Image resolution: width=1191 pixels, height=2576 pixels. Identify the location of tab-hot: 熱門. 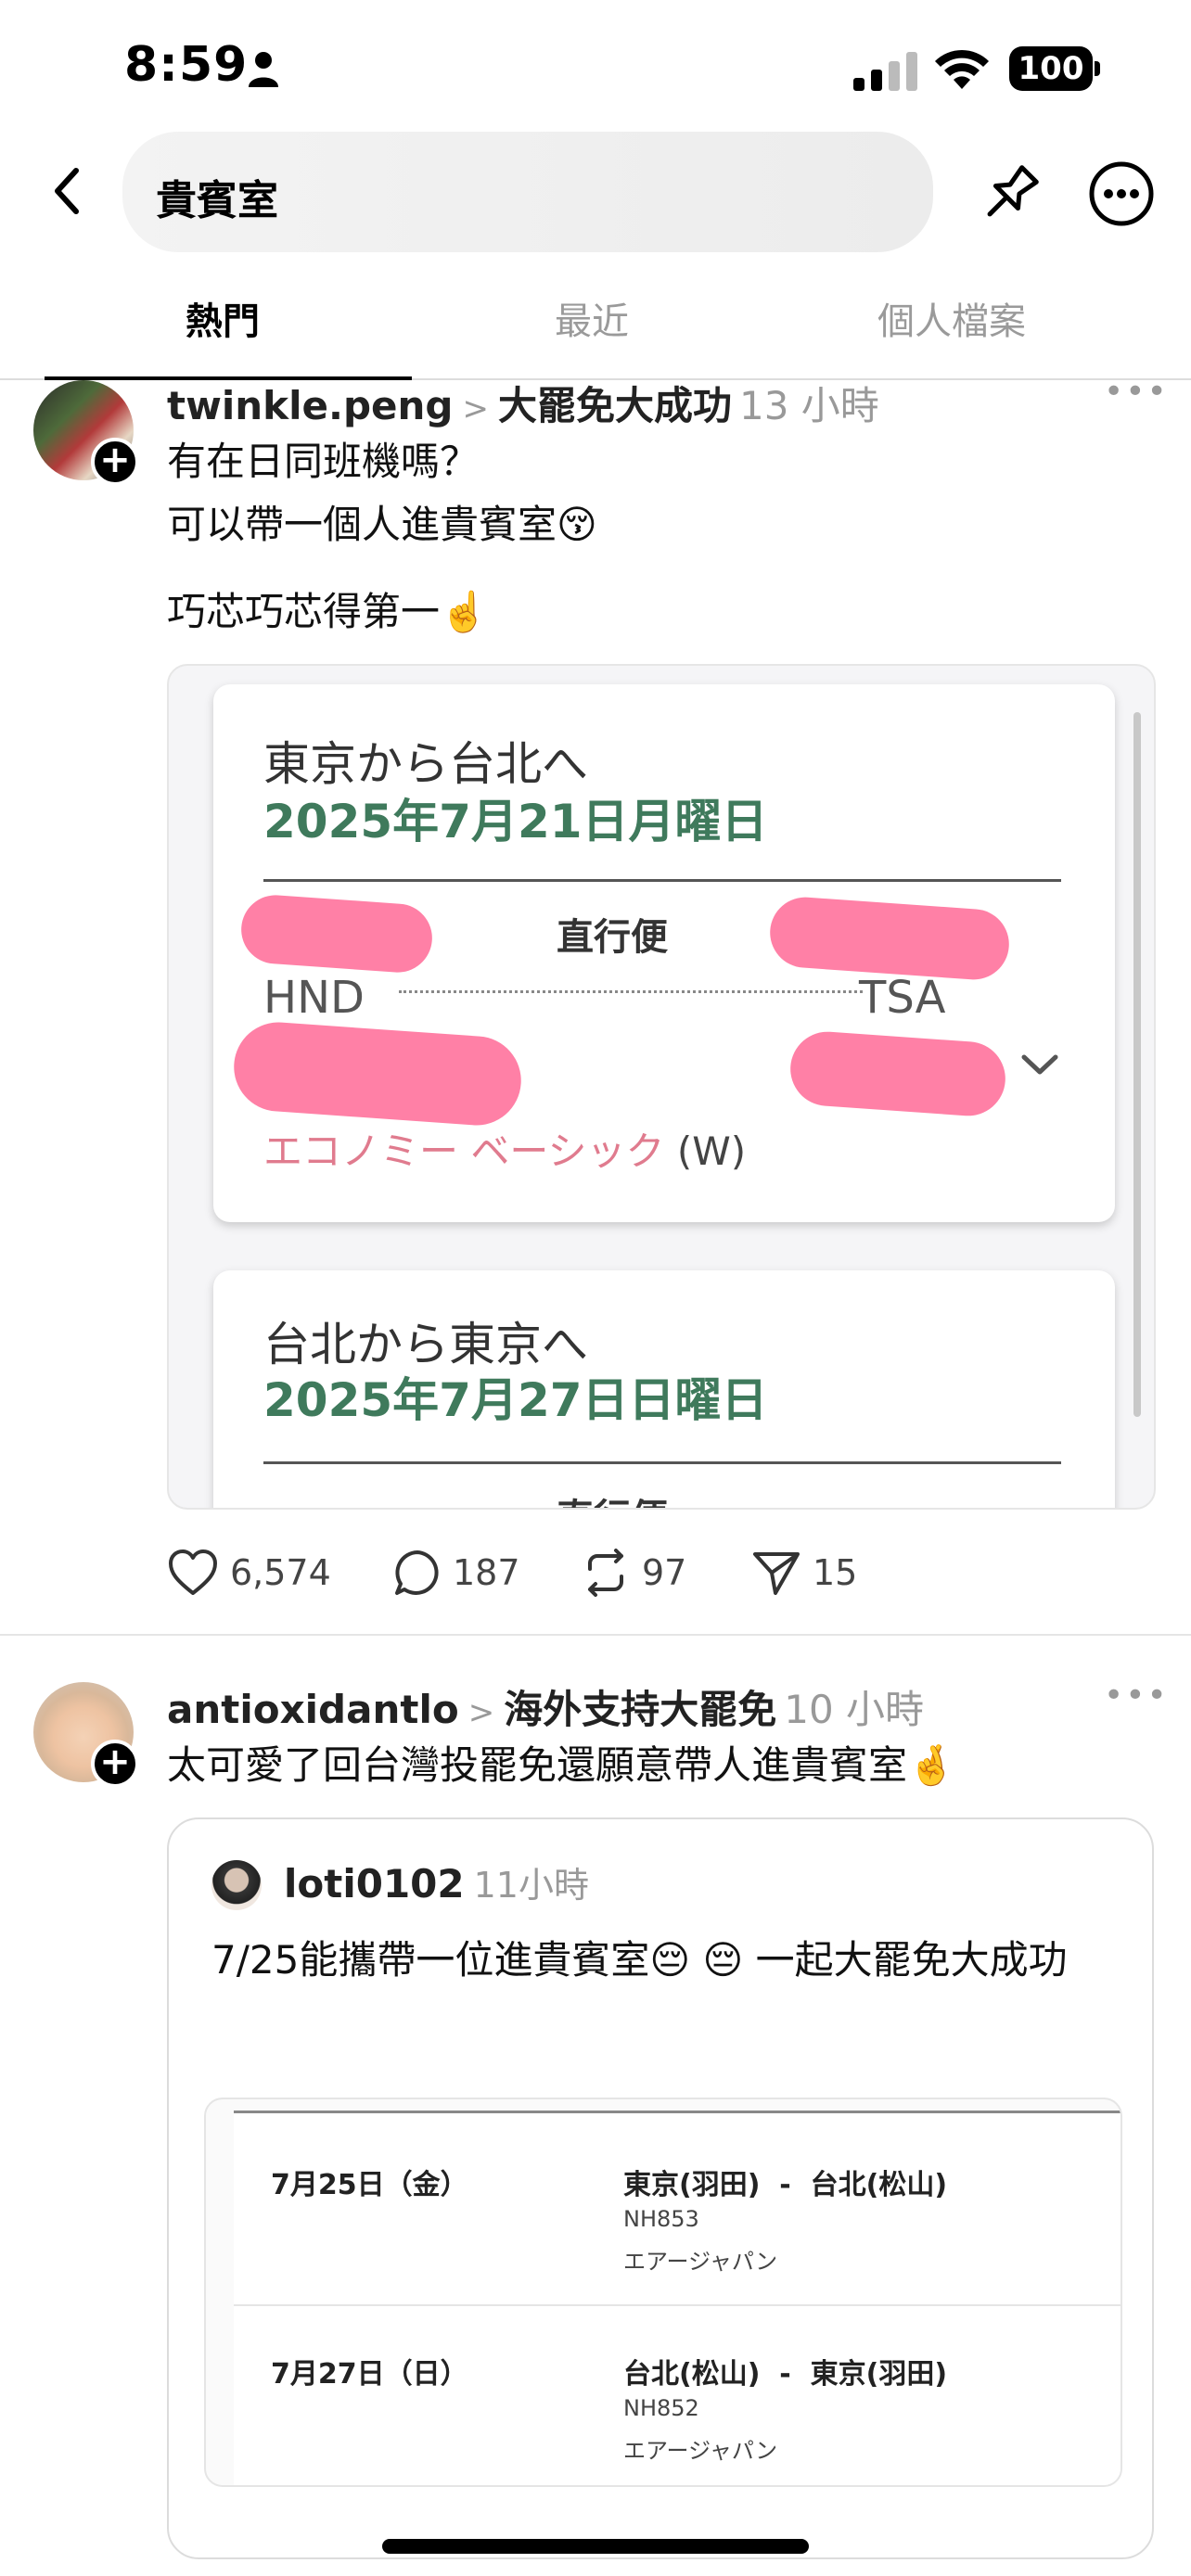
(223, 318).